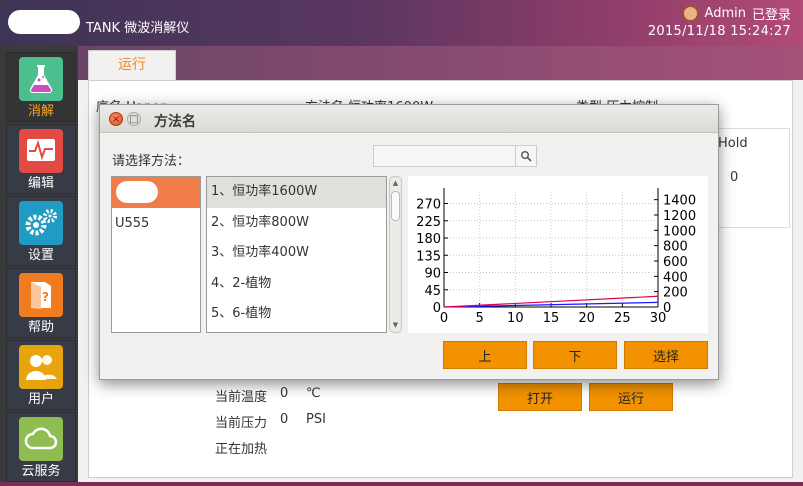 Image resolution: width=803 pixels, height=486 pixels. What do you see at coordinates (428, 256) in the screenshot?
I see `y-left-tick-label: 135` at bounding box center [428, 256].